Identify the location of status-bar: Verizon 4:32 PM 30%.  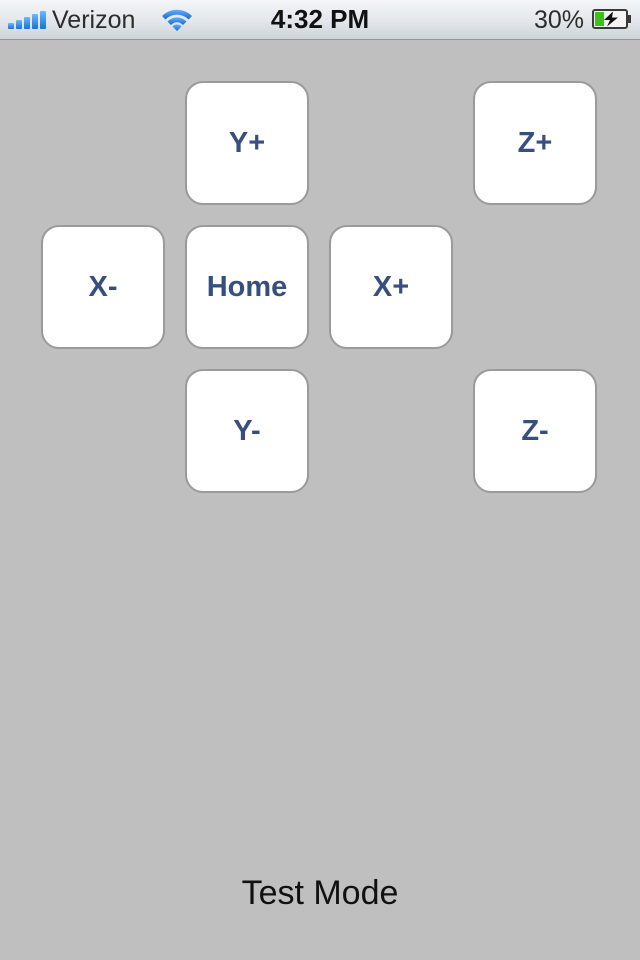
(320, 20).